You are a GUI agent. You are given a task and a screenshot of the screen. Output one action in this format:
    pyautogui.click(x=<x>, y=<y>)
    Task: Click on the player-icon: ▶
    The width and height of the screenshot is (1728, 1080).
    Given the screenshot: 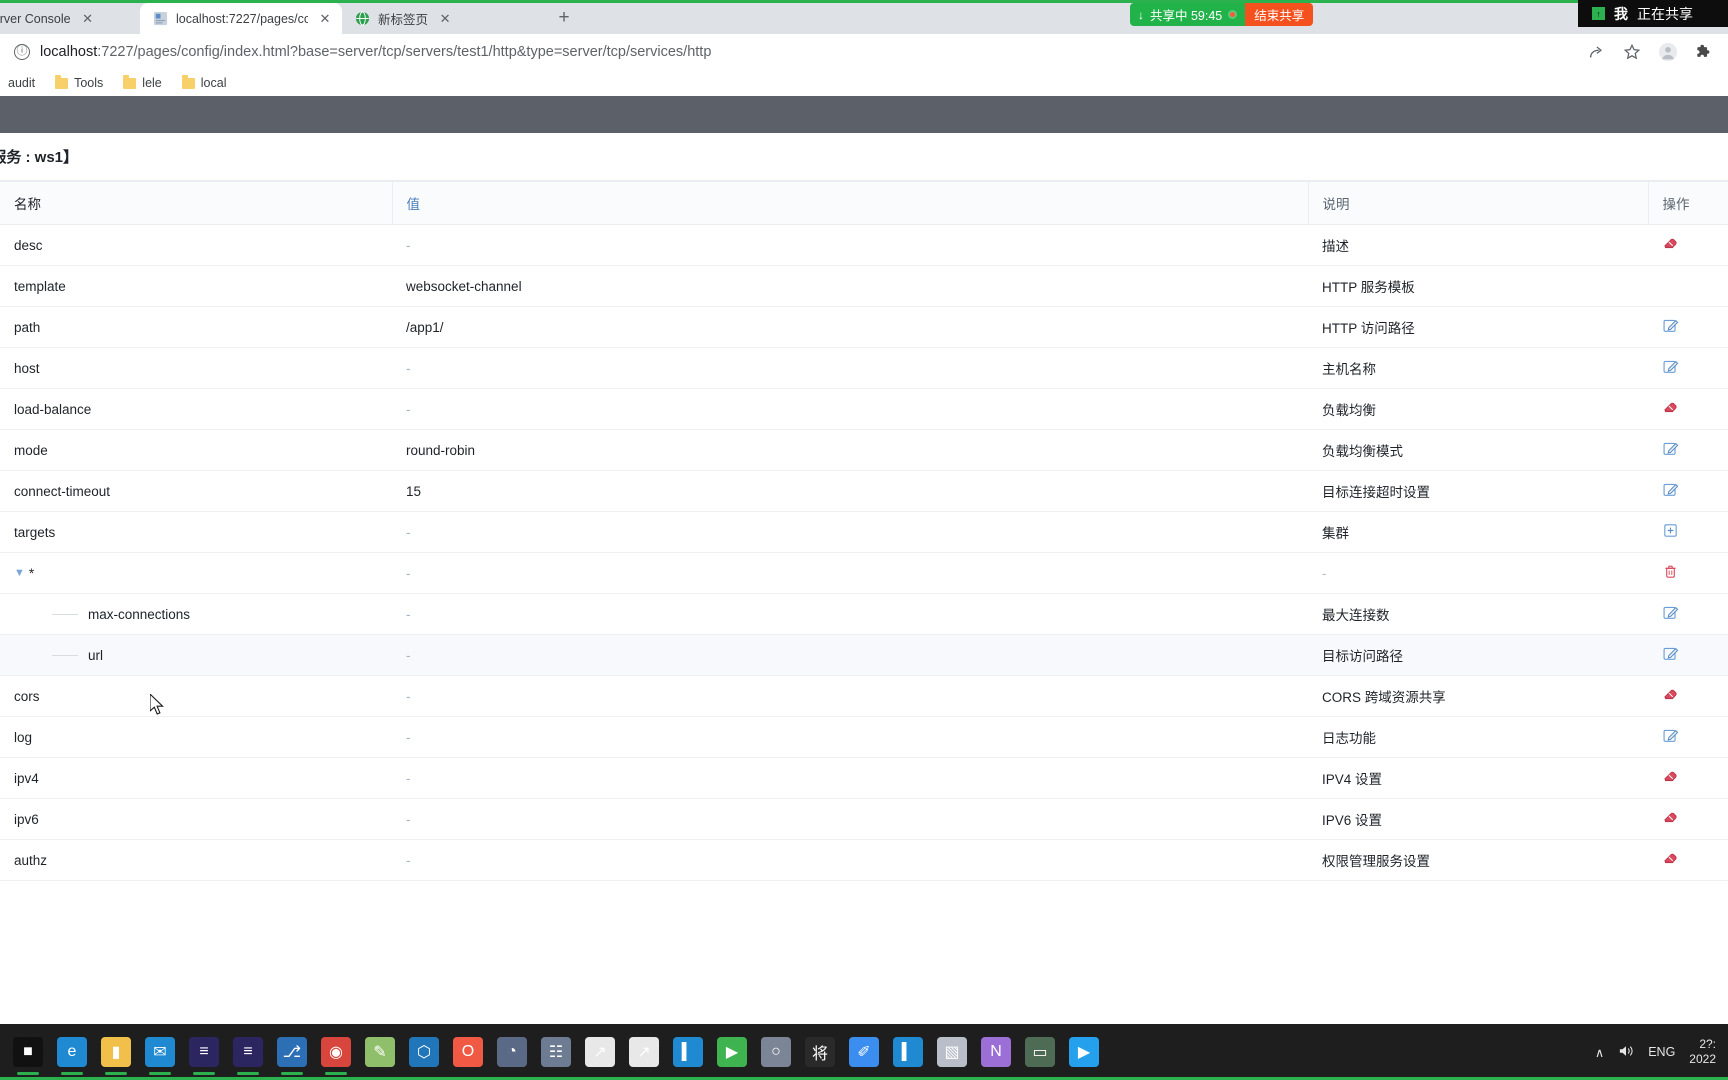 What is the action you would take?
    pyautogui.click(x=732, y=1052)
    